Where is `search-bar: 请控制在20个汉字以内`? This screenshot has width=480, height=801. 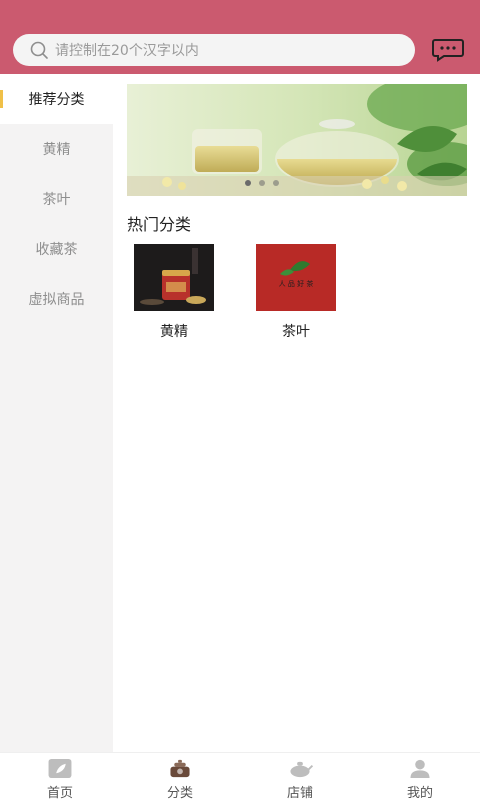
search-bar: 请控制在20个汉字以内 is located at coordinates (214, 50).